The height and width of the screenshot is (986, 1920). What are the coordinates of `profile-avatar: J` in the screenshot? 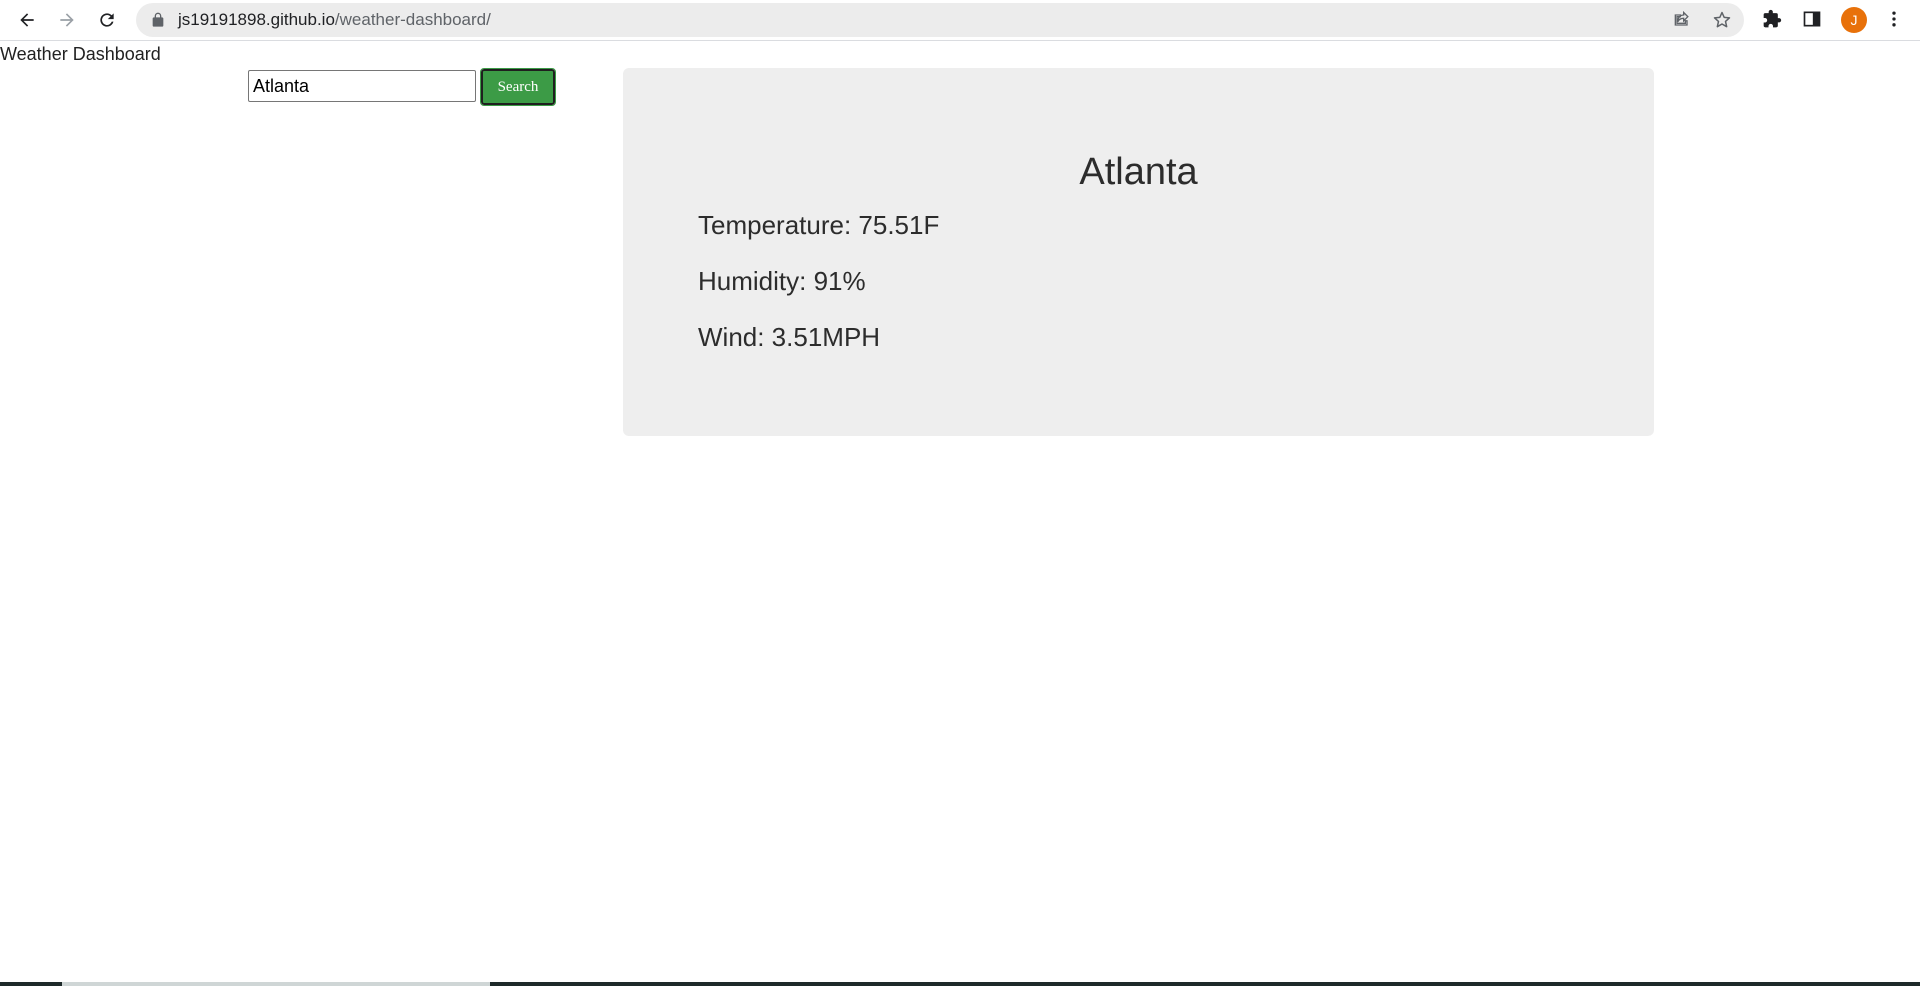 It's located at (1854, 20).